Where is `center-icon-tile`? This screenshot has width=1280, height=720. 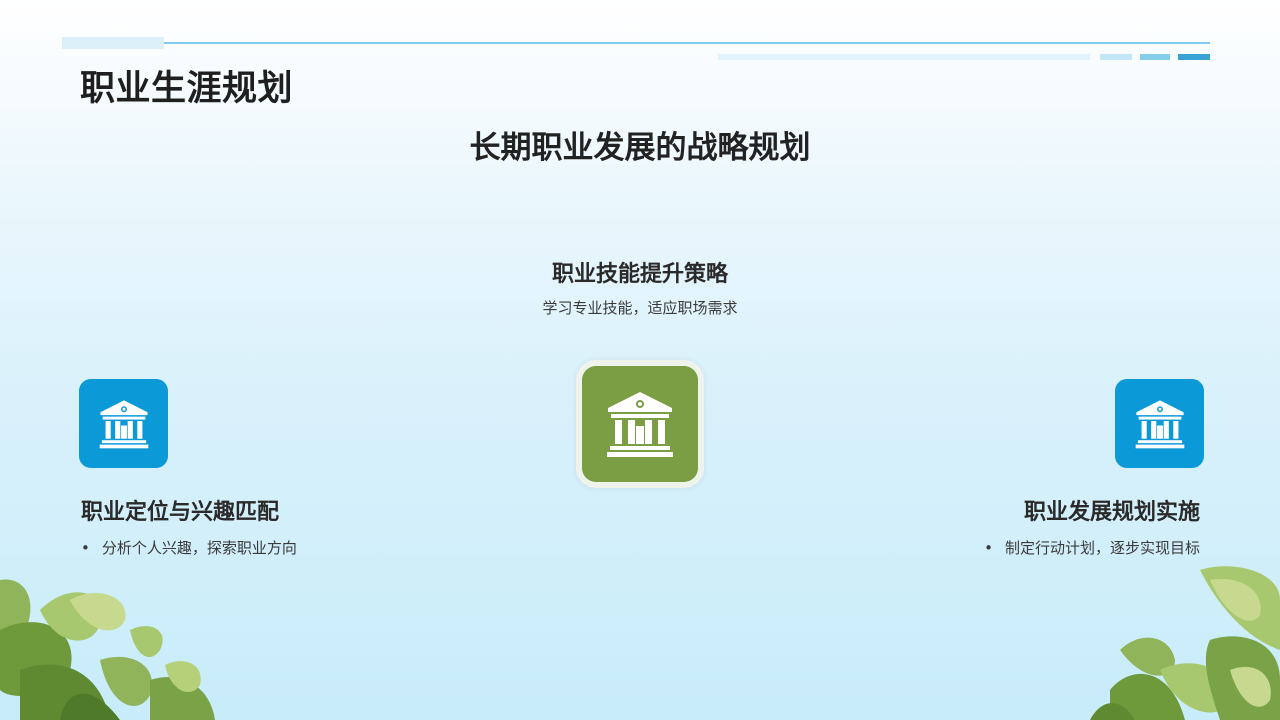 center-icon-tile is located at coordinates (640, 424).